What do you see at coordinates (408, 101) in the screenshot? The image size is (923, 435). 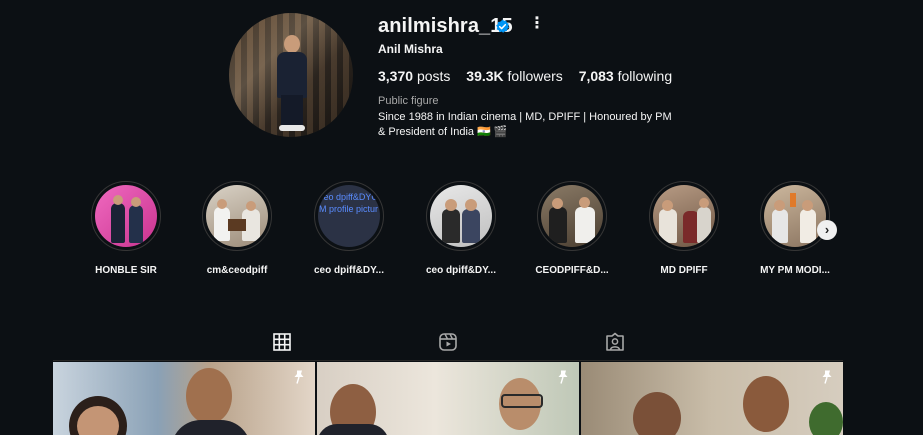 I see `profile-category: Public figure` at bounding box center [408, 101].